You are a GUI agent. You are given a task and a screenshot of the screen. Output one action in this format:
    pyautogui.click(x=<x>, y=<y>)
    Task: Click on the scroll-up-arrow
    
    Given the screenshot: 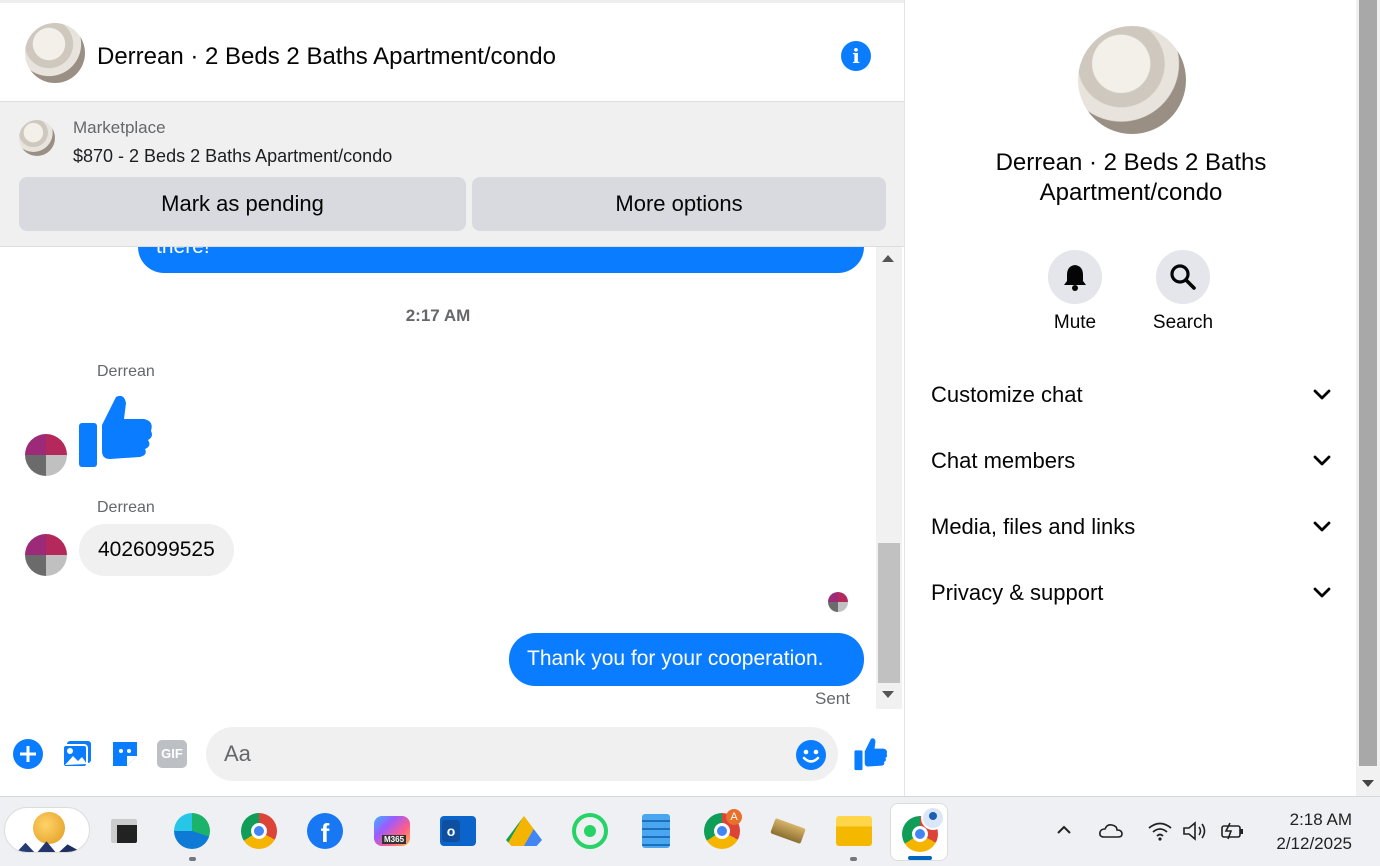 What is the action you would take?
    pyautogui.click(x=888, y=258)
    